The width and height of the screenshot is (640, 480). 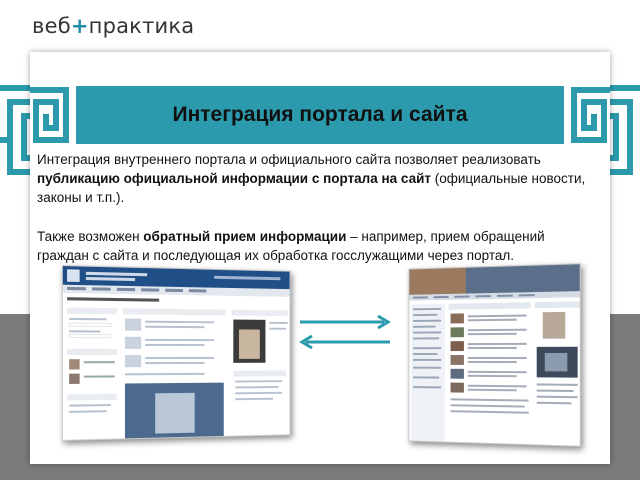 I want to click on exchange-arrows, so click(x=345, y=332).